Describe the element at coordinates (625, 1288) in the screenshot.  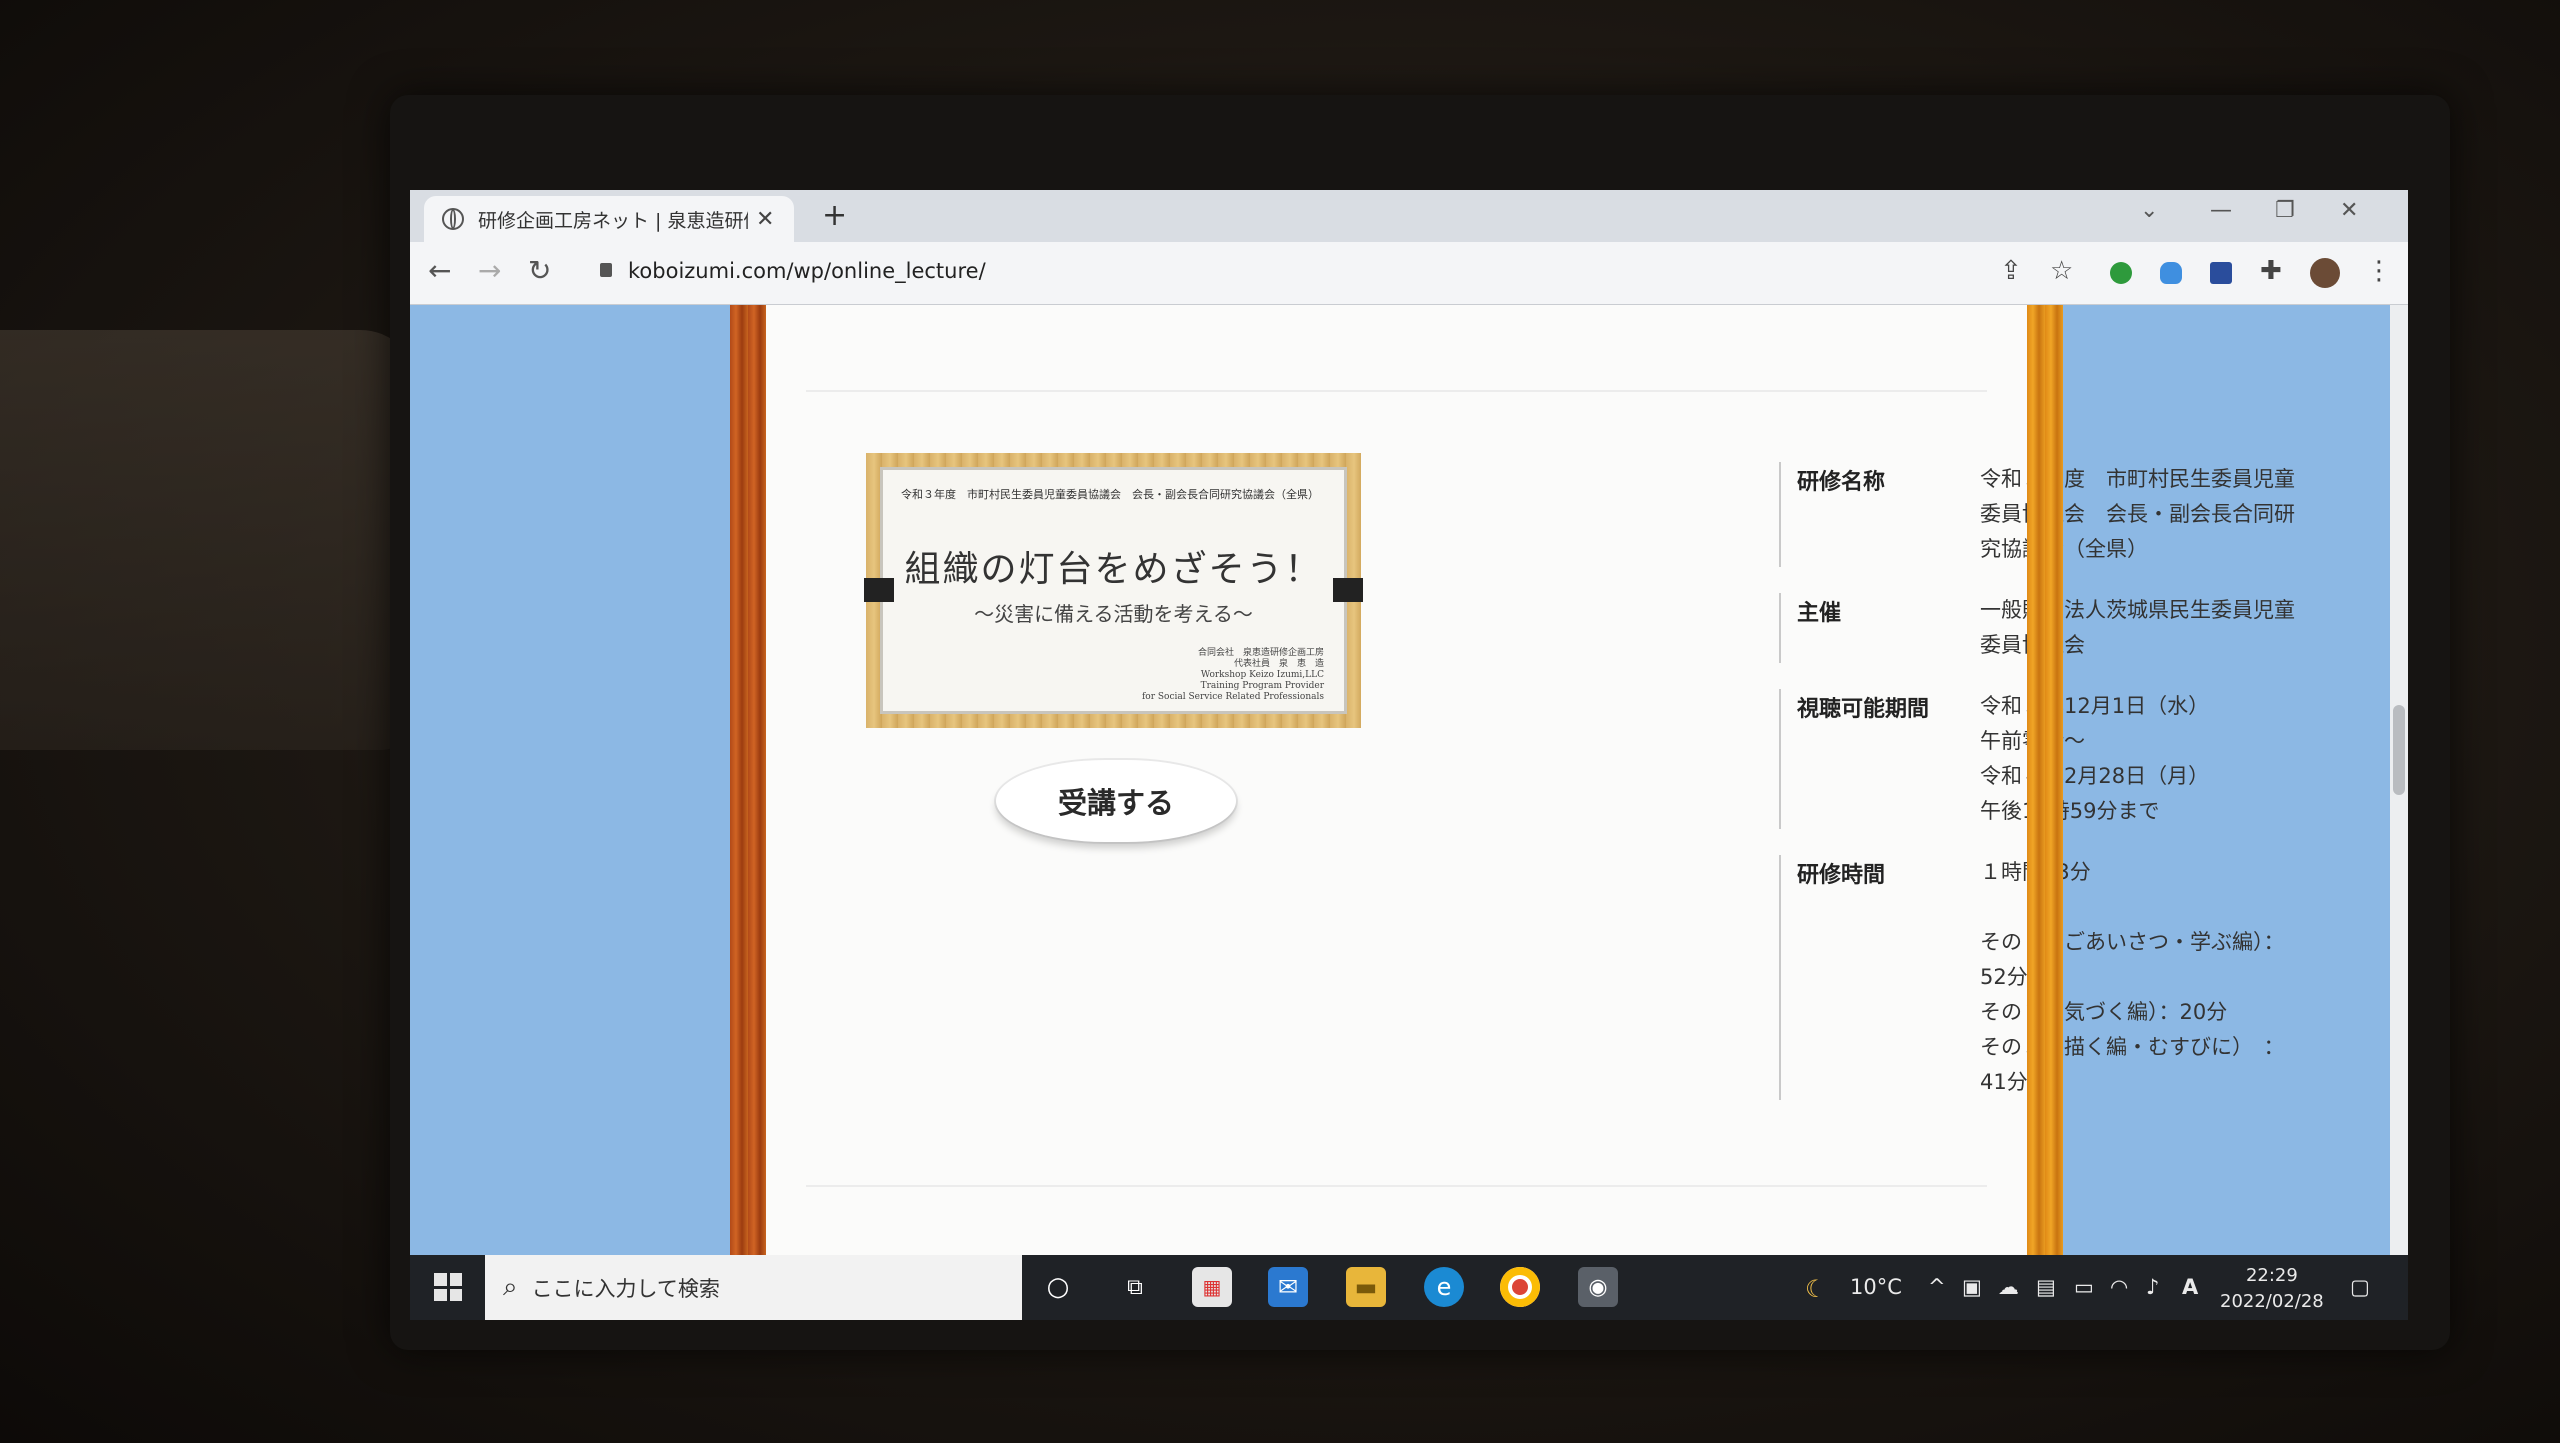
I see `search-placeholder: ここに入力して検索` at that location.